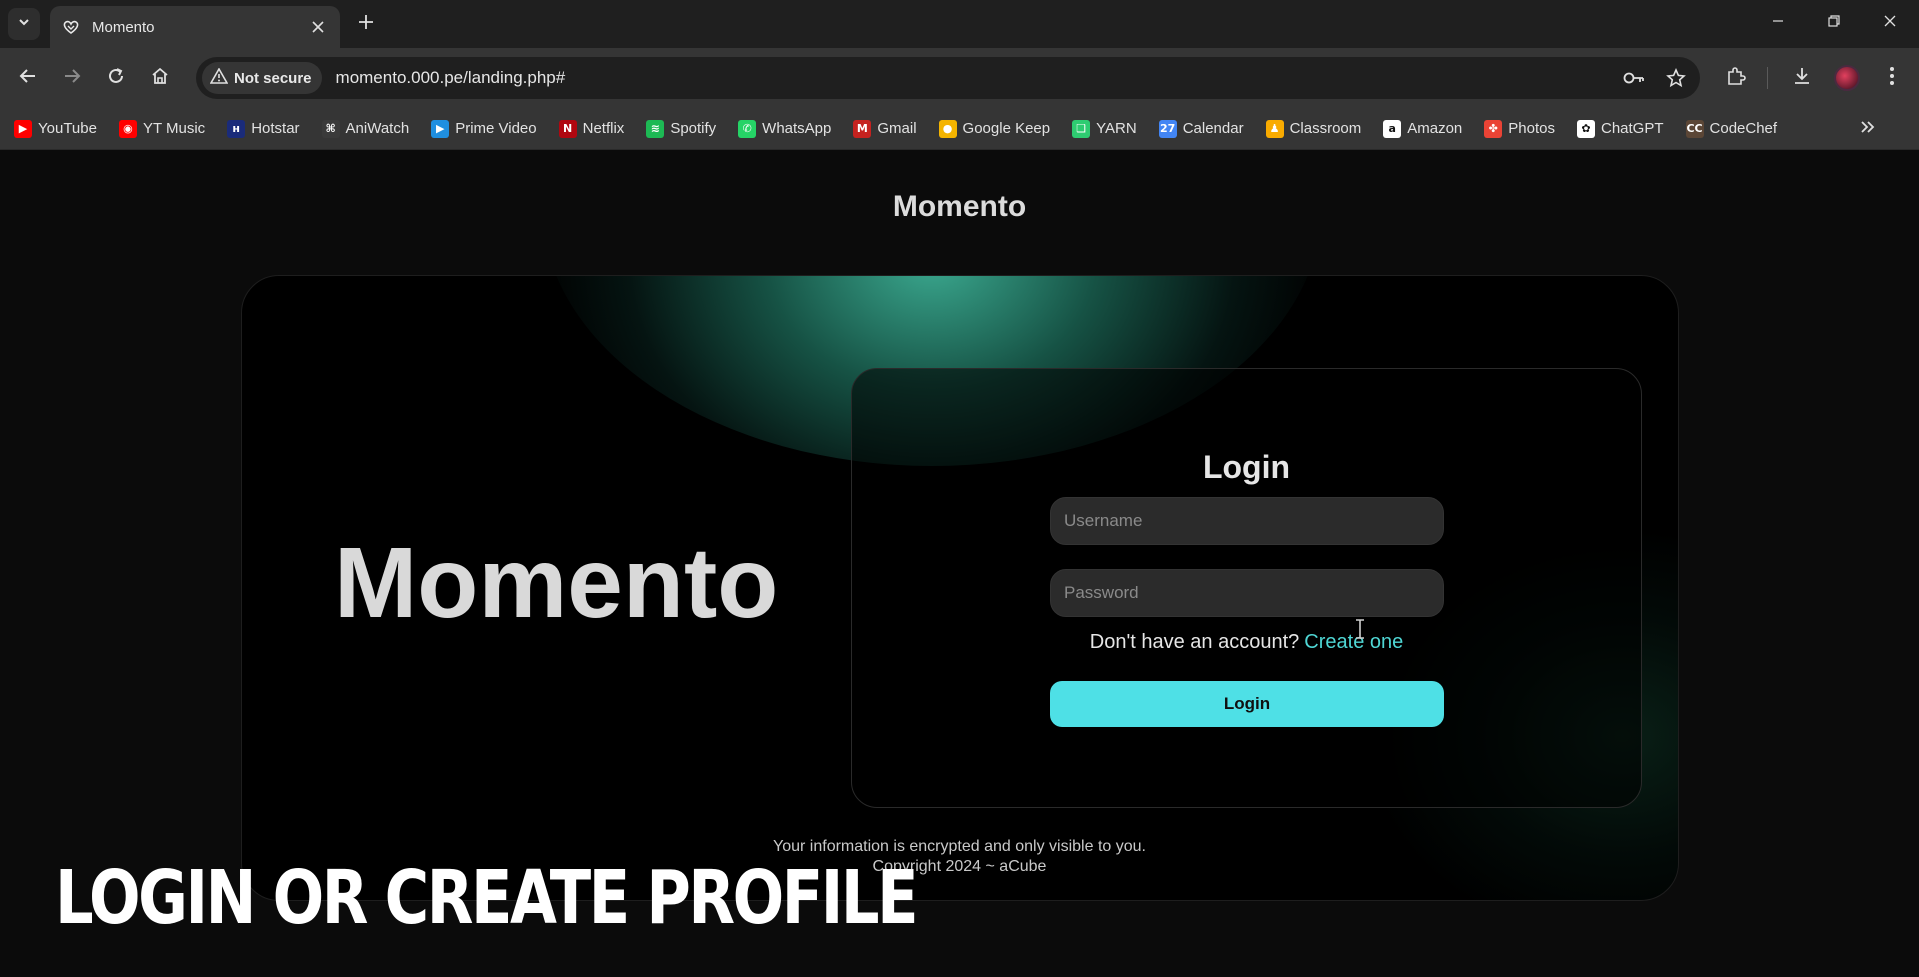  I want to click on arrow-right-icon, so click(72, 78).